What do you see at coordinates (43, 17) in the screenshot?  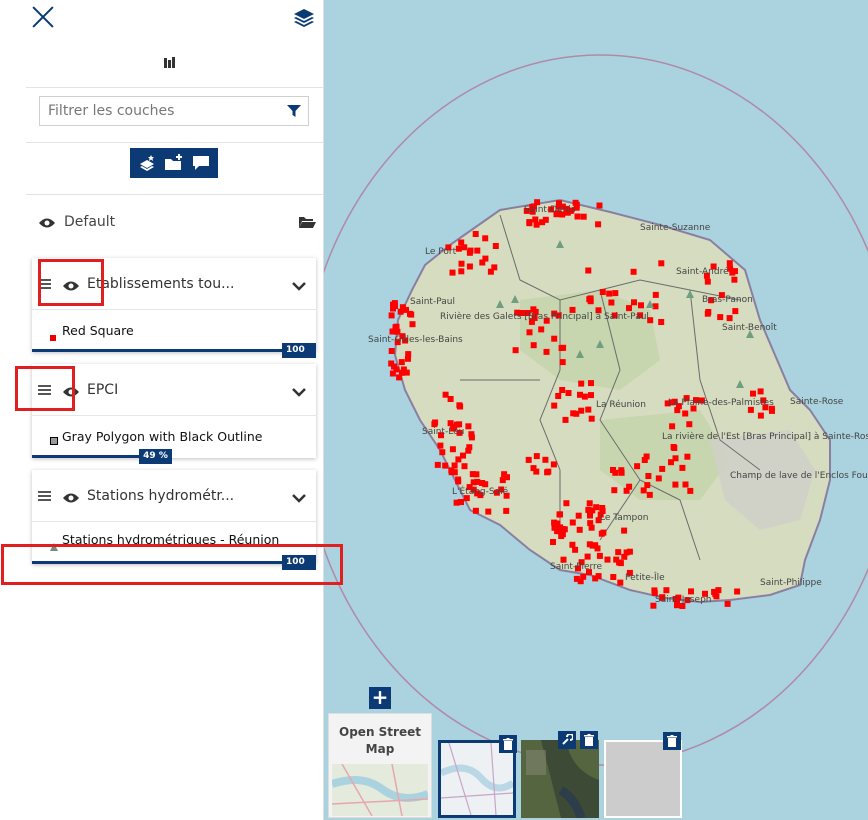 I see `close-icon` at bounding box center [43, 17].